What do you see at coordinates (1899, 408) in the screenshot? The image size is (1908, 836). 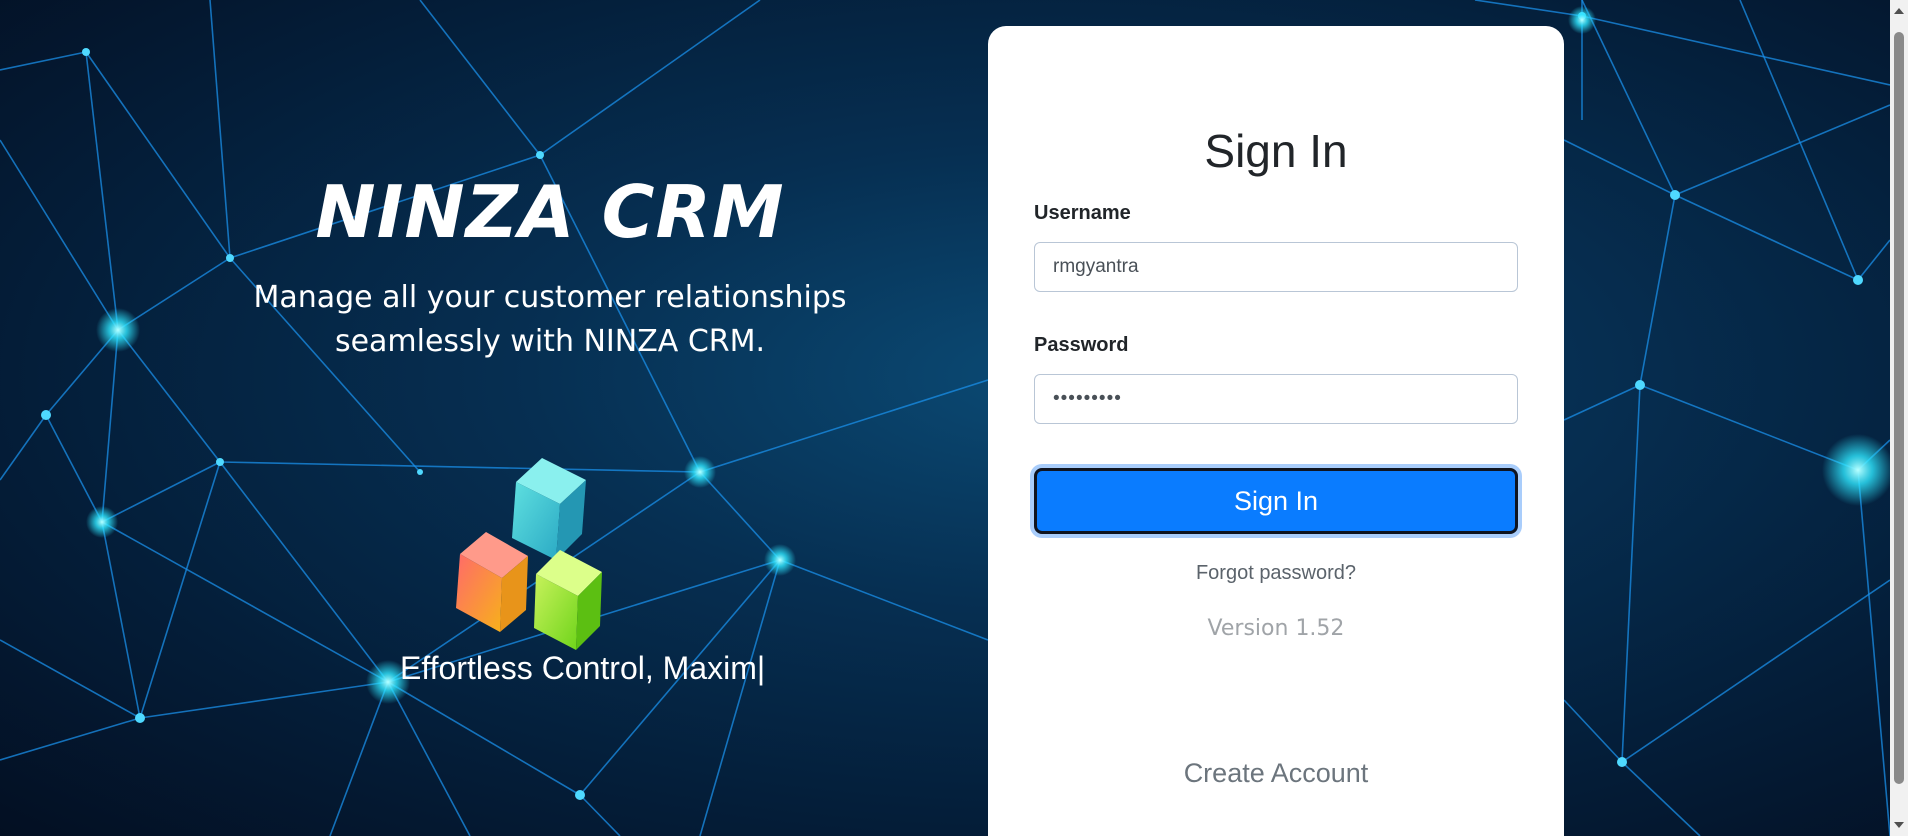 I see `scrollbar-thumb` at bounding box center [1899, 408].